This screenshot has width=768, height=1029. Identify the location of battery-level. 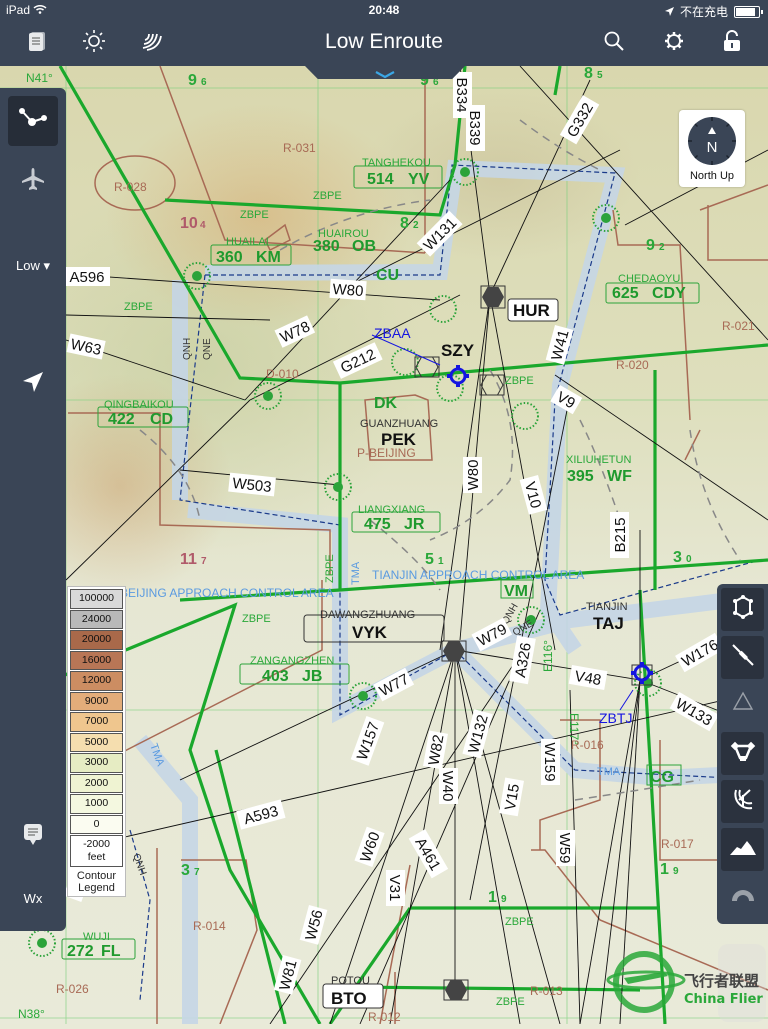
(745, 11).